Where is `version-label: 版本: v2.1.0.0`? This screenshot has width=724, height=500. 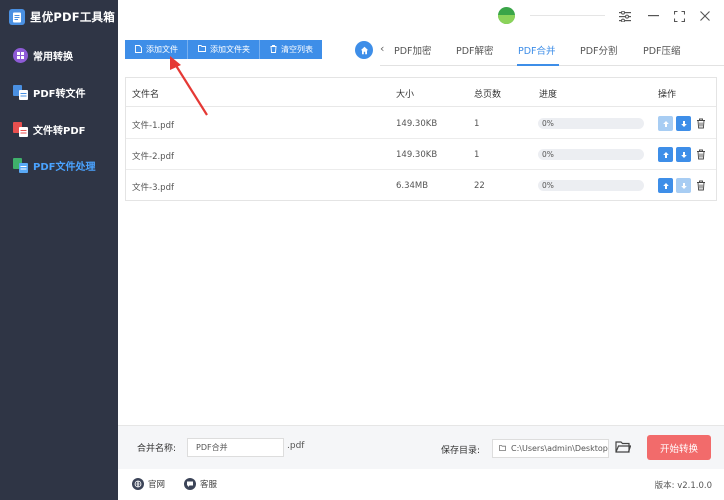 version-label: 版本: v2.1.0.0 is located at coordinates (683, 486).